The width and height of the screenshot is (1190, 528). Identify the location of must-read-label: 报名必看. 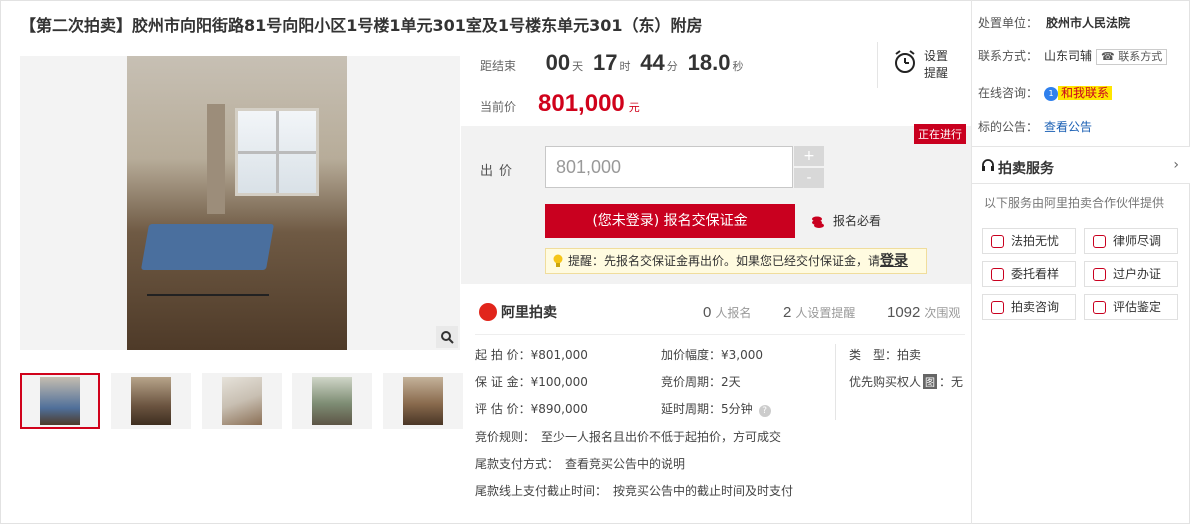
(857, 221).